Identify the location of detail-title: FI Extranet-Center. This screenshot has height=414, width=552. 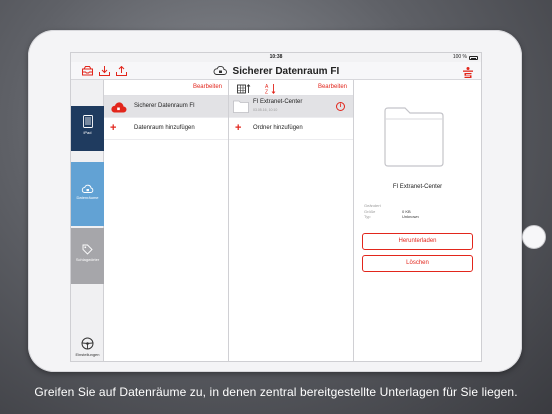
(417, 187).